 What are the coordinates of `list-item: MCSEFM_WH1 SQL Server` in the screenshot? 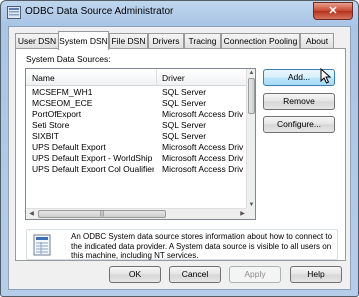 It's located at (137, 92).